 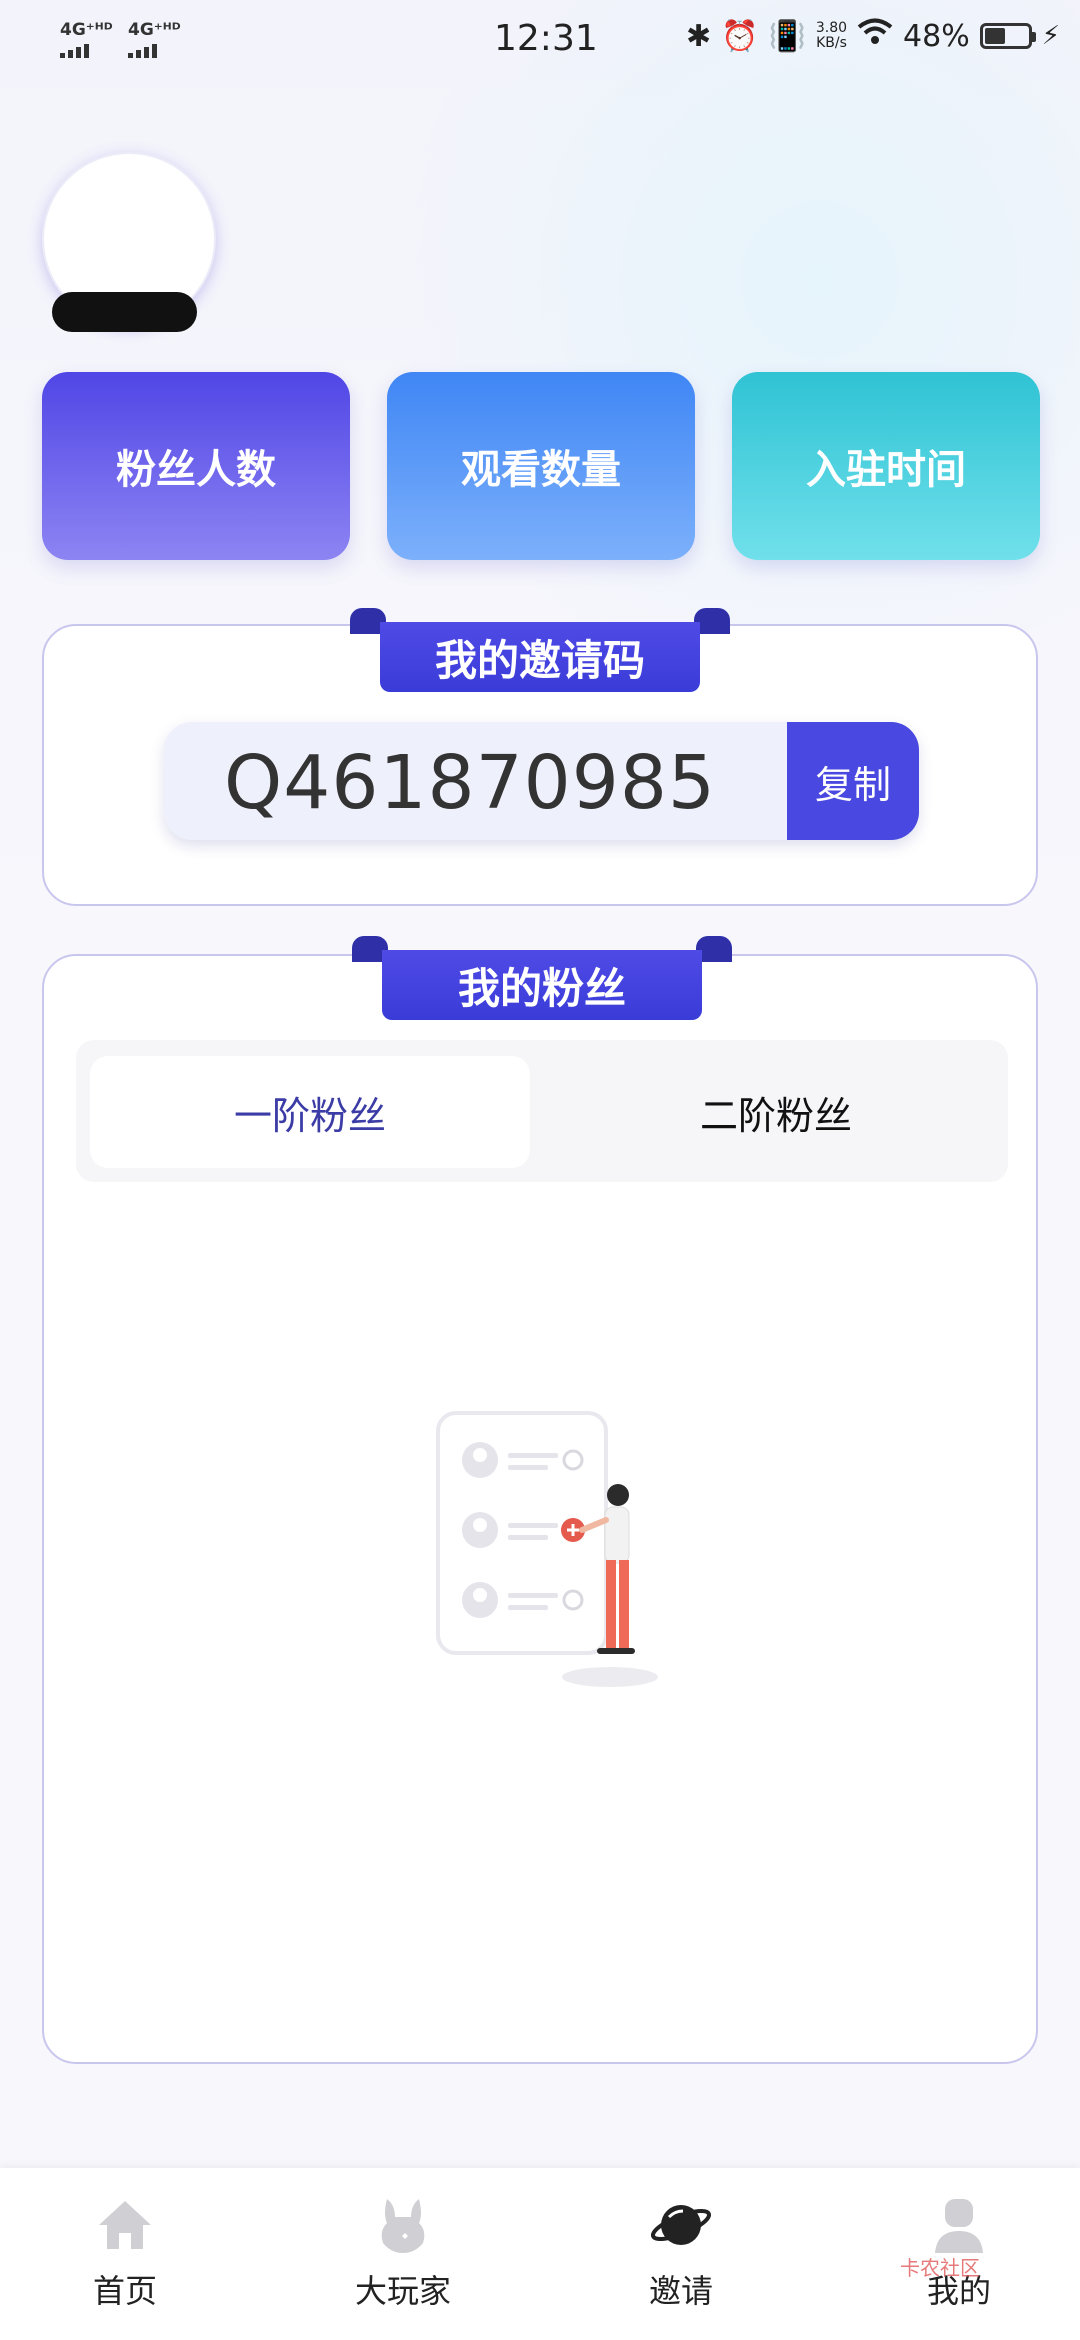 What do you see at coordinates (1050, 36) in the screenshot?
I see `charging-icon: ⚡` at bounding box center [1050, 36].